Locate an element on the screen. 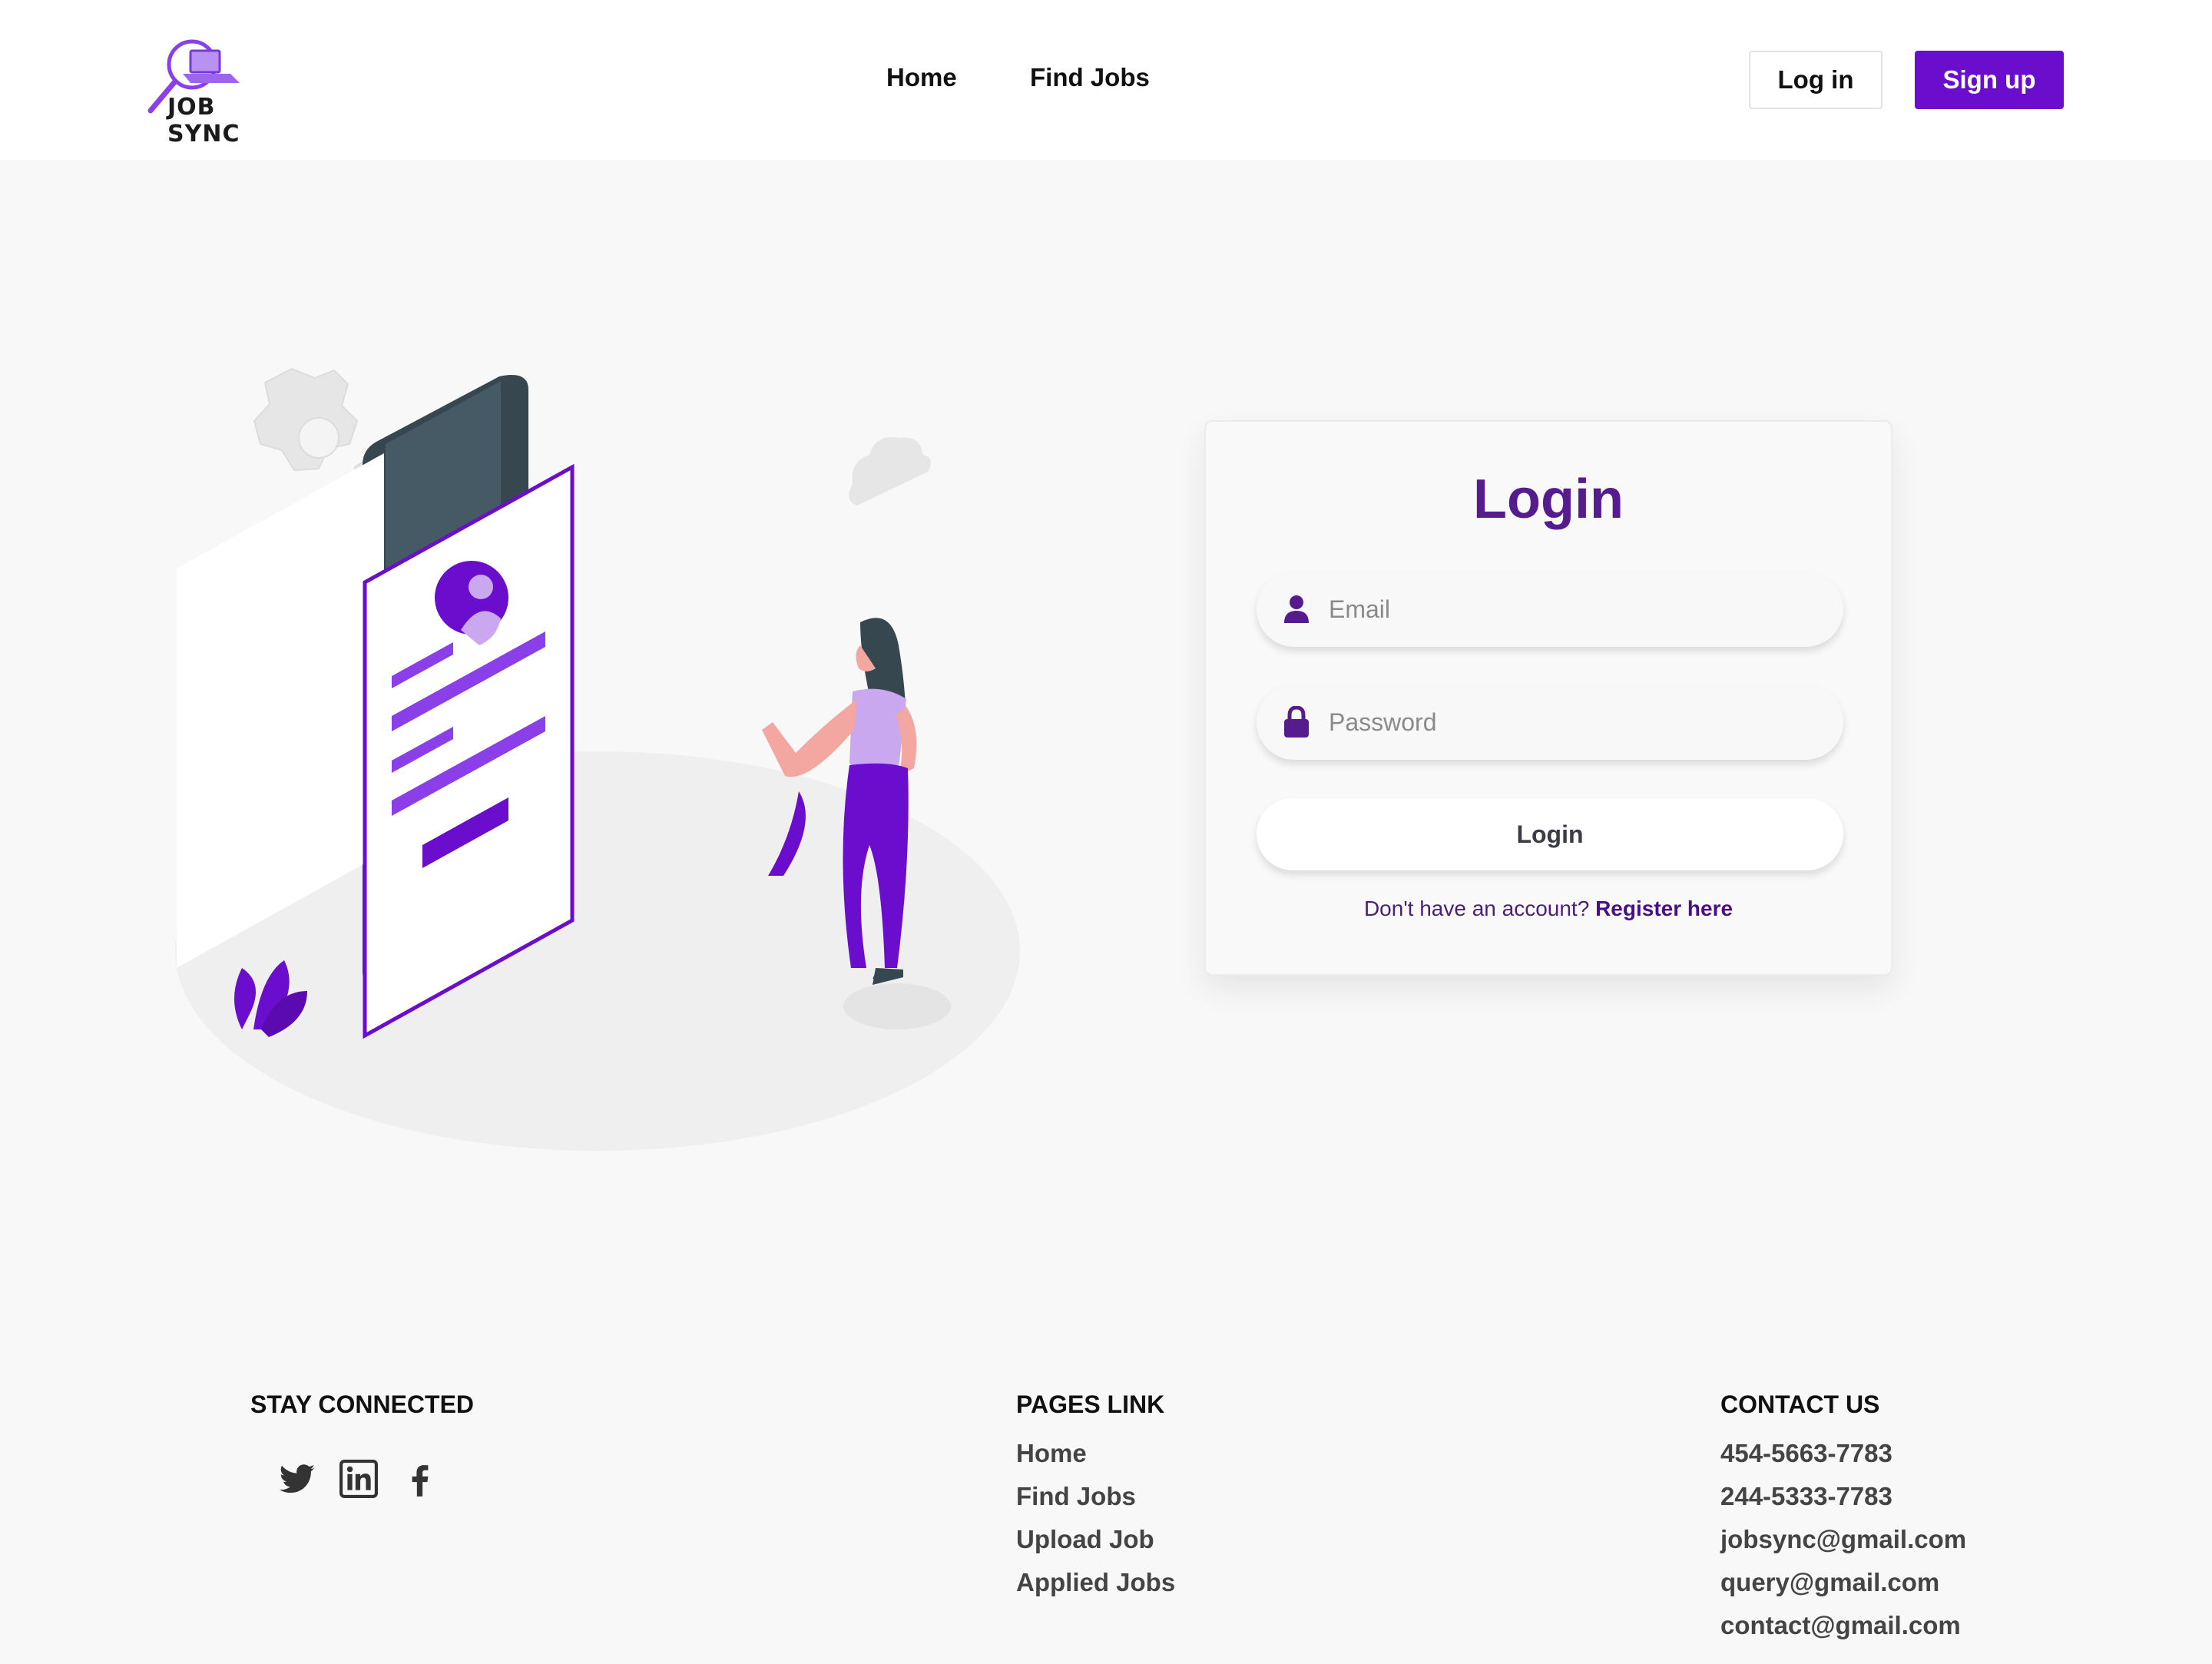 The image size is (2212, 1664). lock-icon is located at coordinates (1296, 722).